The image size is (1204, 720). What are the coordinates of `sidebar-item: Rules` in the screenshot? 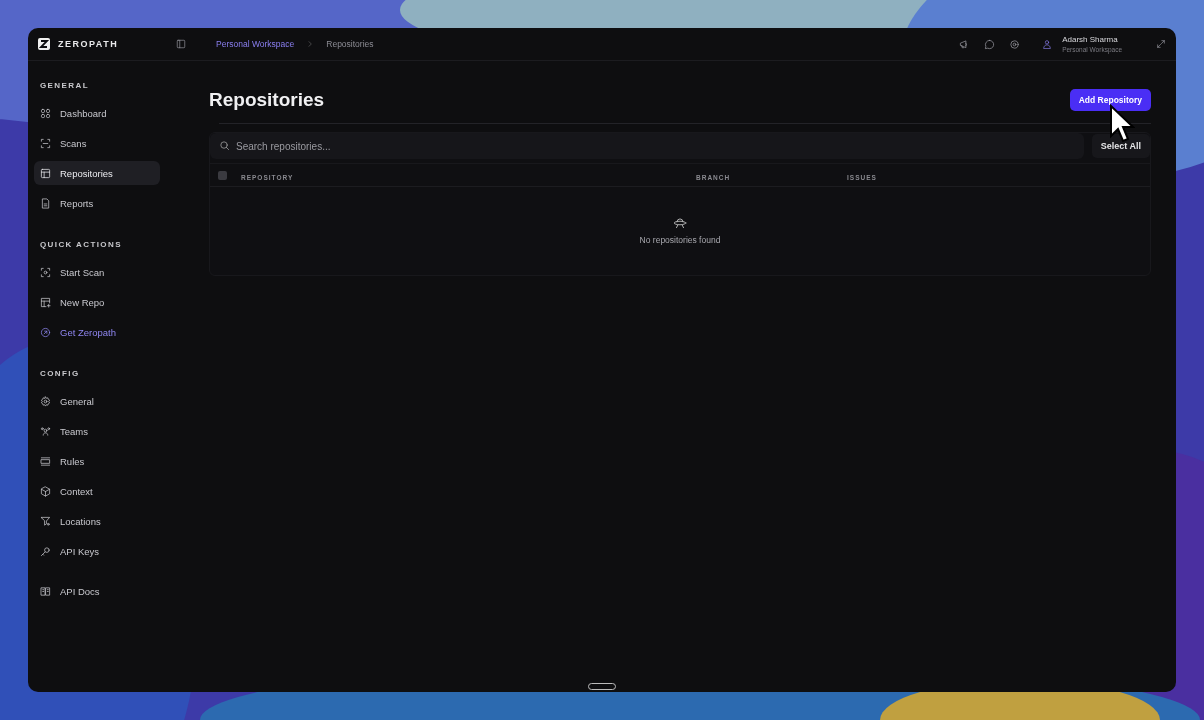 It's located at (97, 461).